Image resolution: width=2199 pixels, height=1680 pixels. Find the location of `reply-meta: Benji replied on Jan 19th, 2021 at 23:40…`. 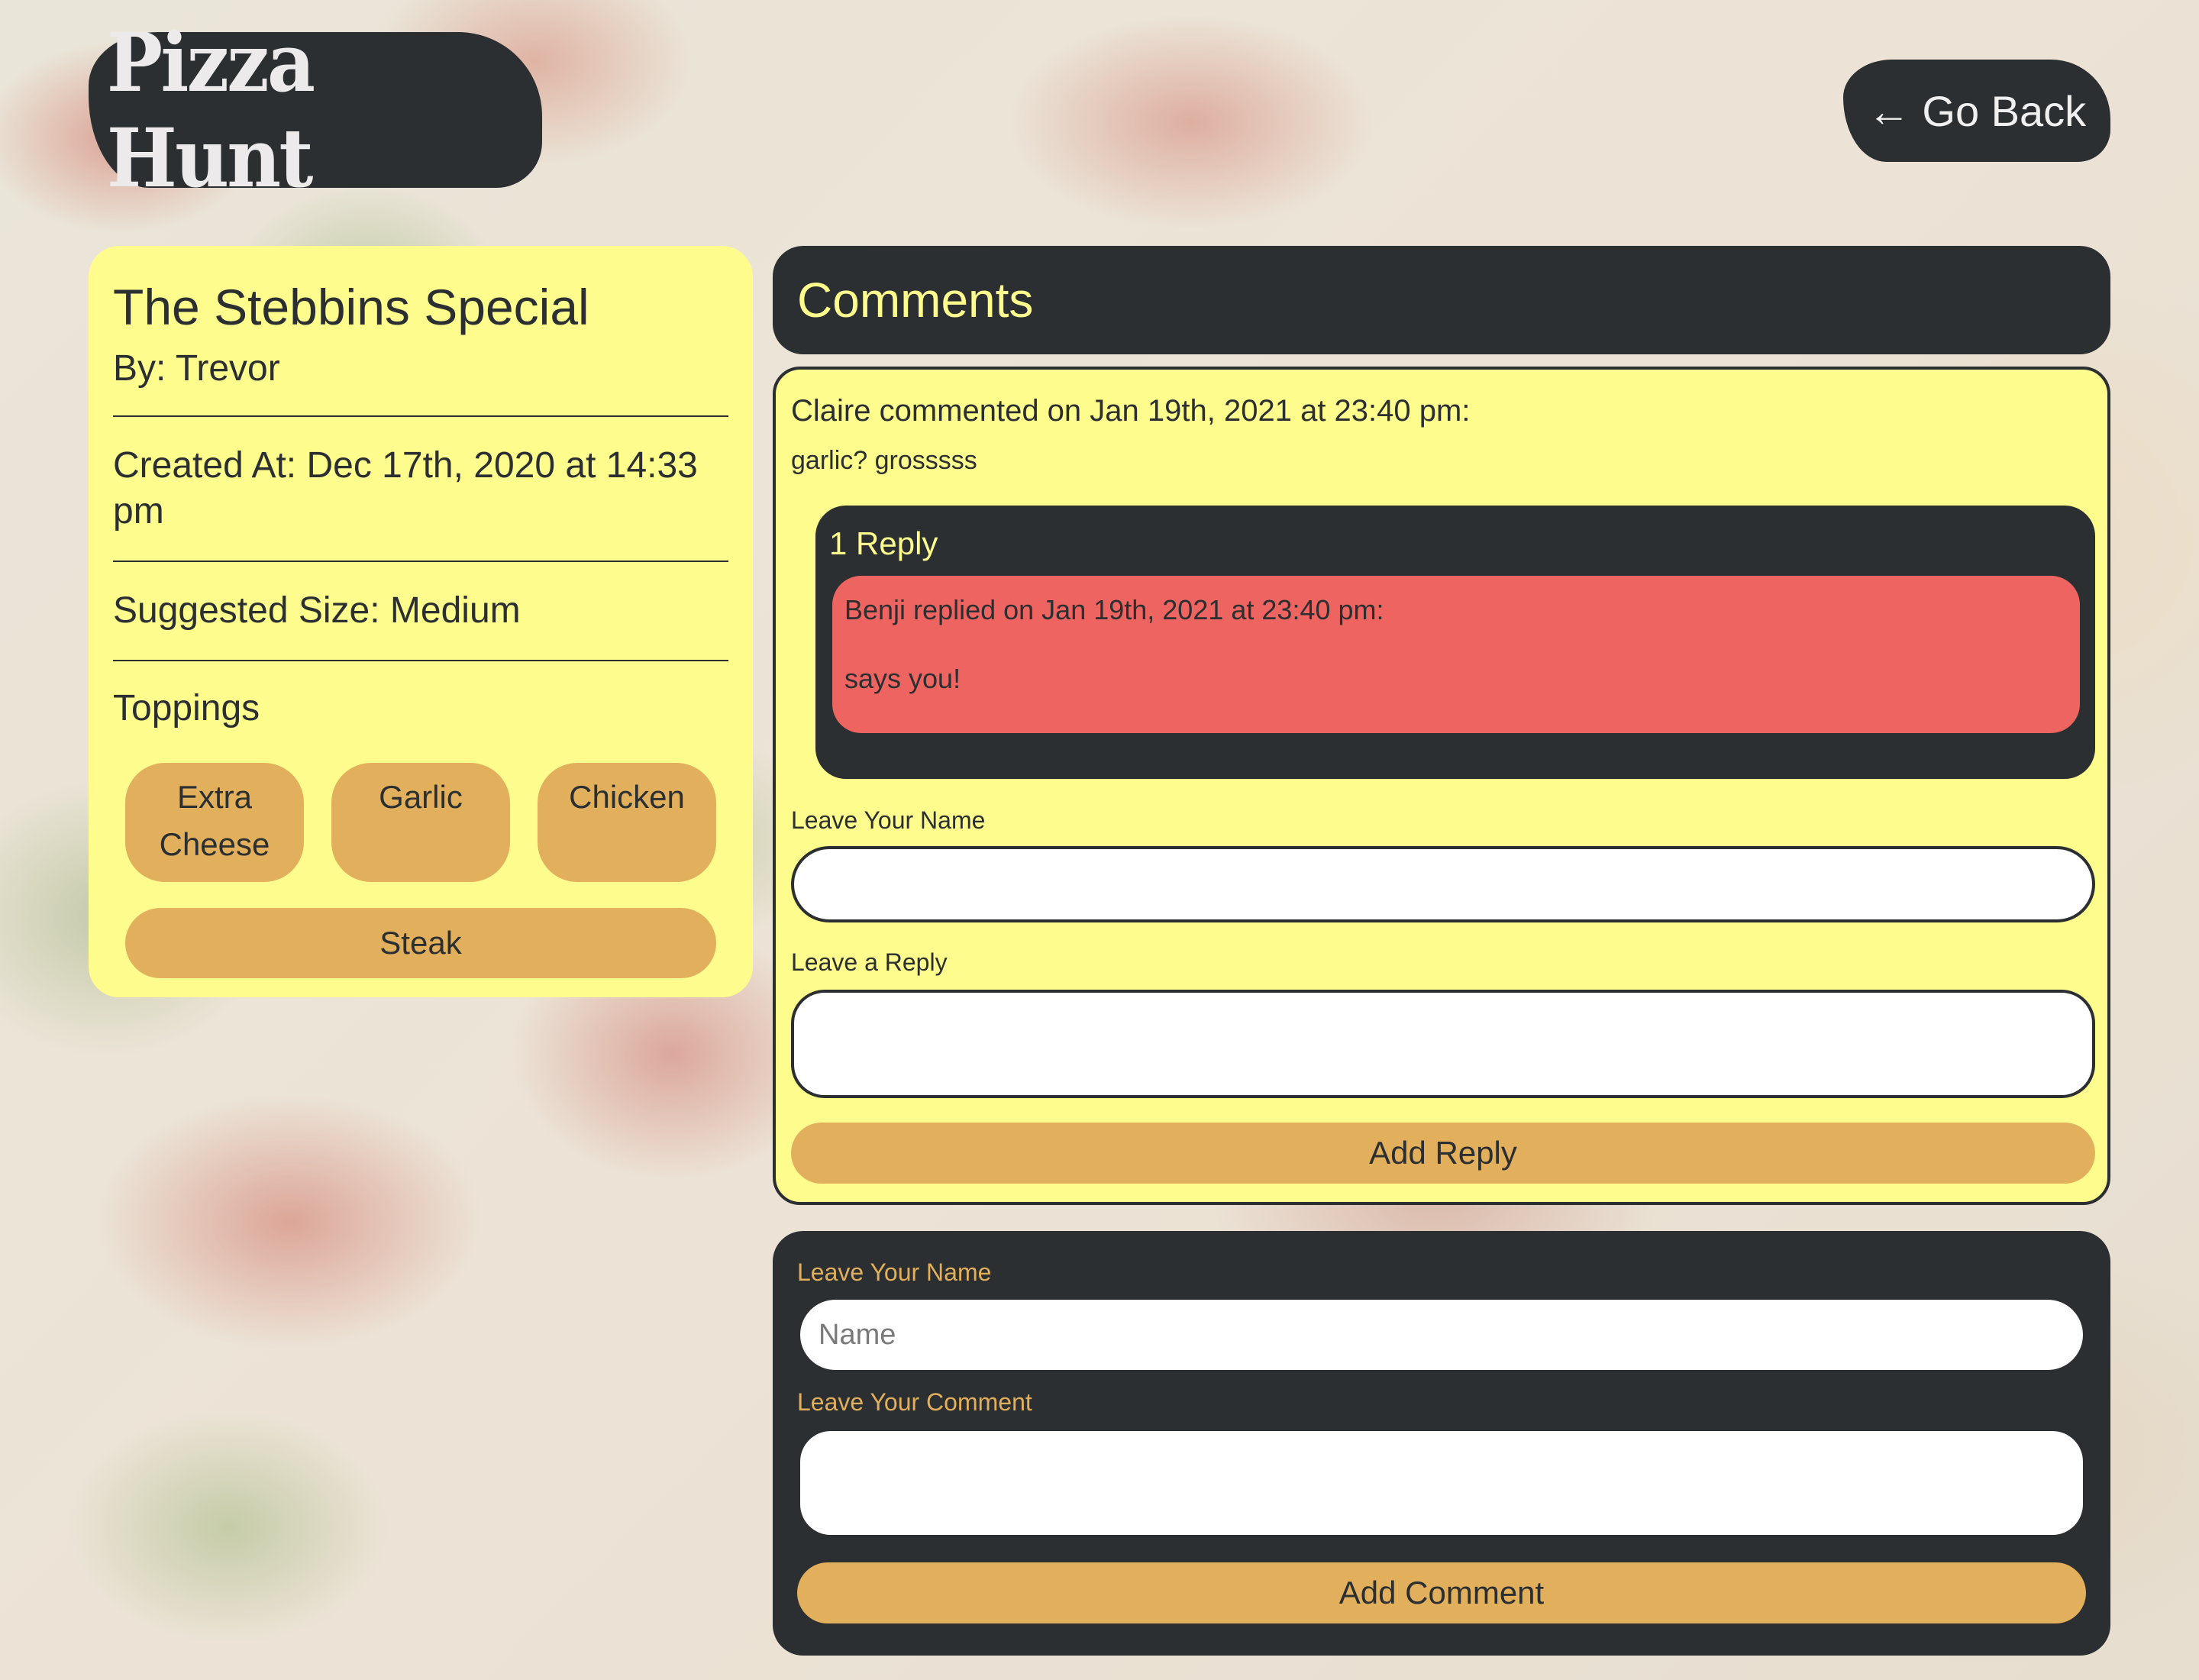

reply-meta: Benji replied on Jan 19th, 2021 at 23:40… is located at coordinates (1114, 609).